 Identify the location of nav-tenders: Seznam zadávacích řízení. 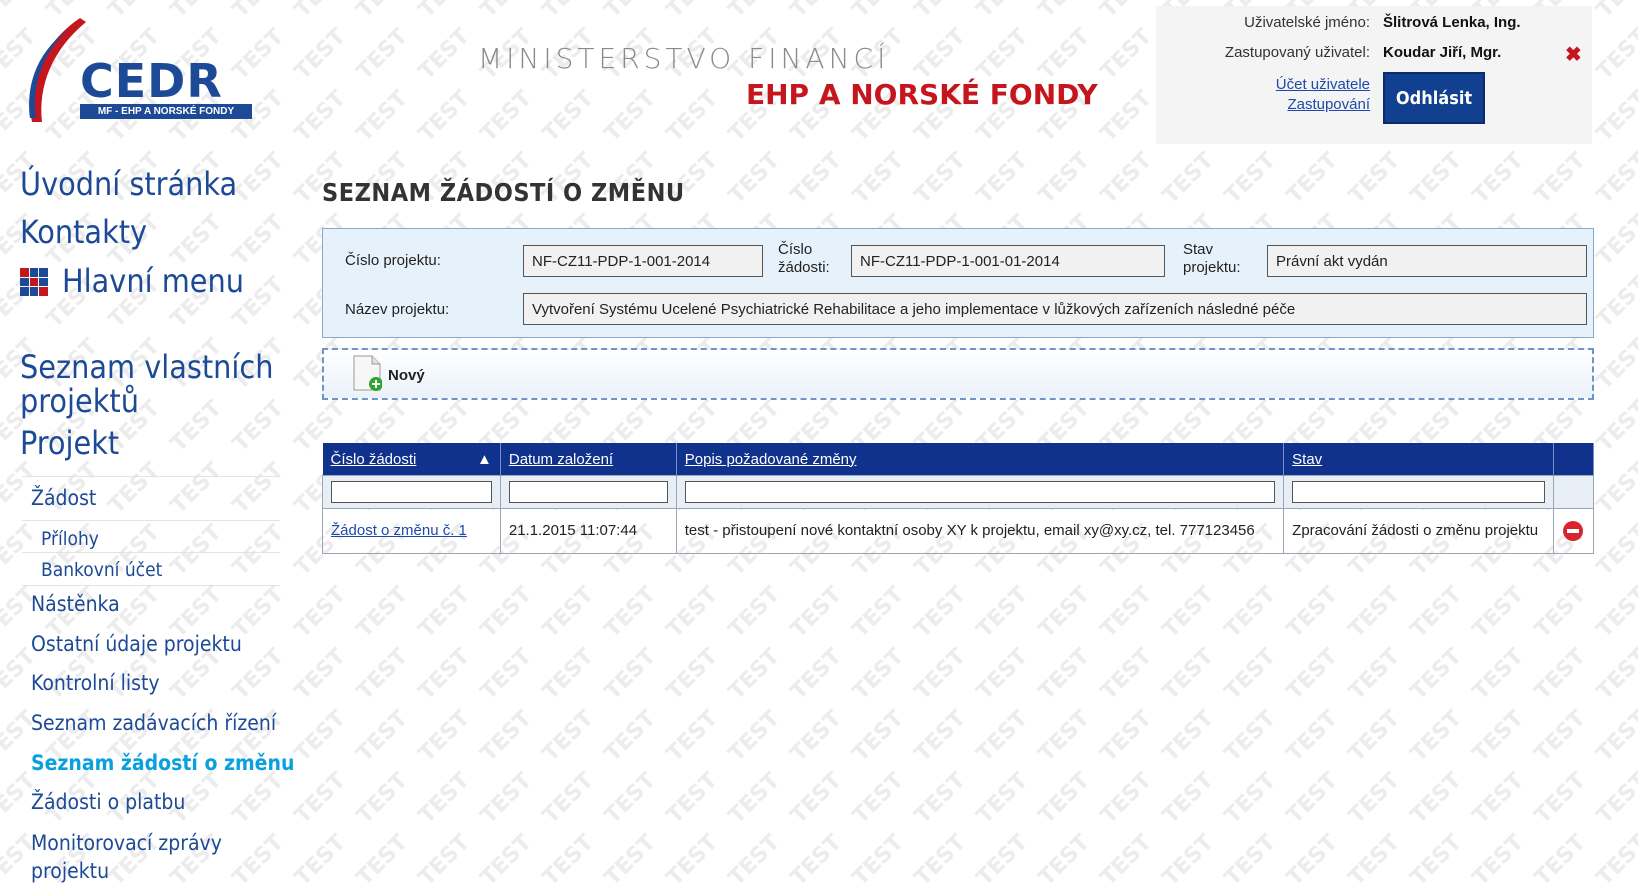
(153, 723).